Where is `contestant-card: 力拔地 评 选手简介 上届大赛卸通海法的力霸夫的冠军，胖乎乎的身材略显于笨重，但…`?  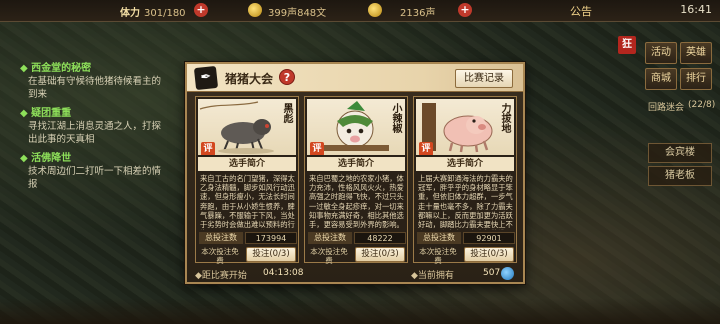
contestant-card: 力拔地 评 选手简介 上届大赛卸通海法的力霸夫的冠军，胖乎乎的身材略显于笨重，但… is located at coordinates (465, 180).